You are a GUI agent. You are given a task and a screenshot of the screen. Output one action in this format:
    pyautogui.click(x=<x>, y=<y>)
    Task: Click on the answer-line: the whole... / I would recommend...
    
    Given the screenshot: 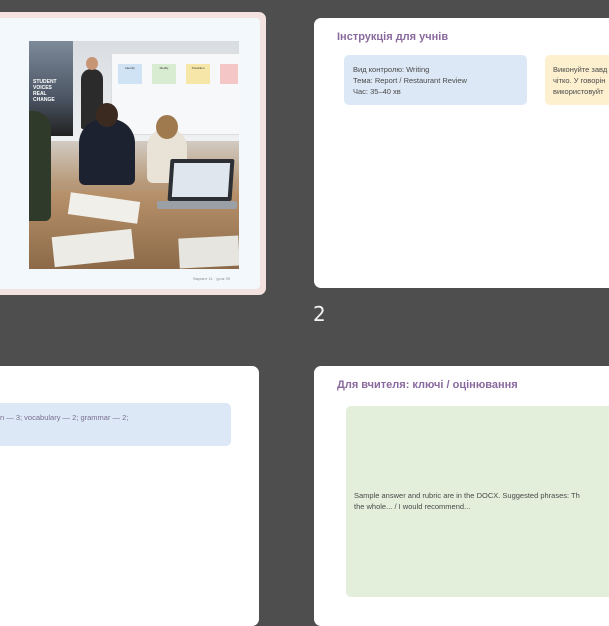 What is the action you would take?
    pyautogui.click(x=412, y=506)
    